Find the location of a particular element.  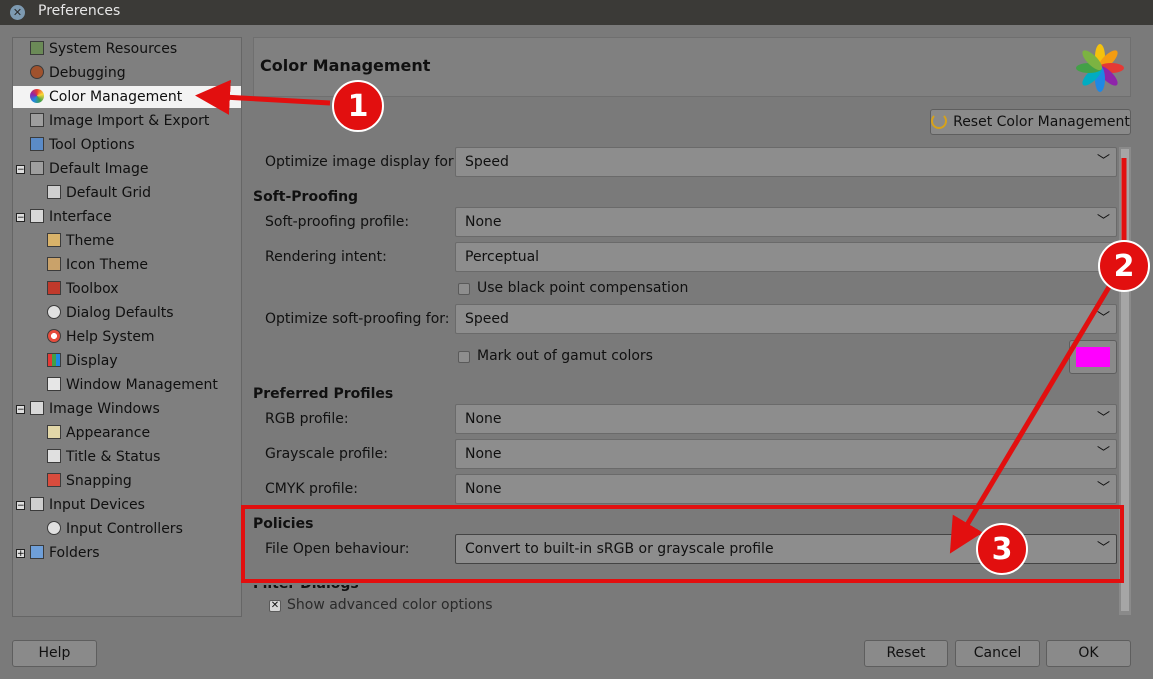

callout-badge-1: 1 is located at coordinates (358, 106).